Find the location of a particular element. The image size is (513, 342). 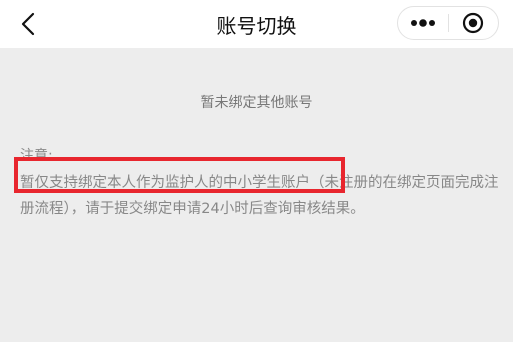

note-highlight-text: 暂仅支持绑定本人作为监护人的中小学生账户 is located at coordinates (165, 183).